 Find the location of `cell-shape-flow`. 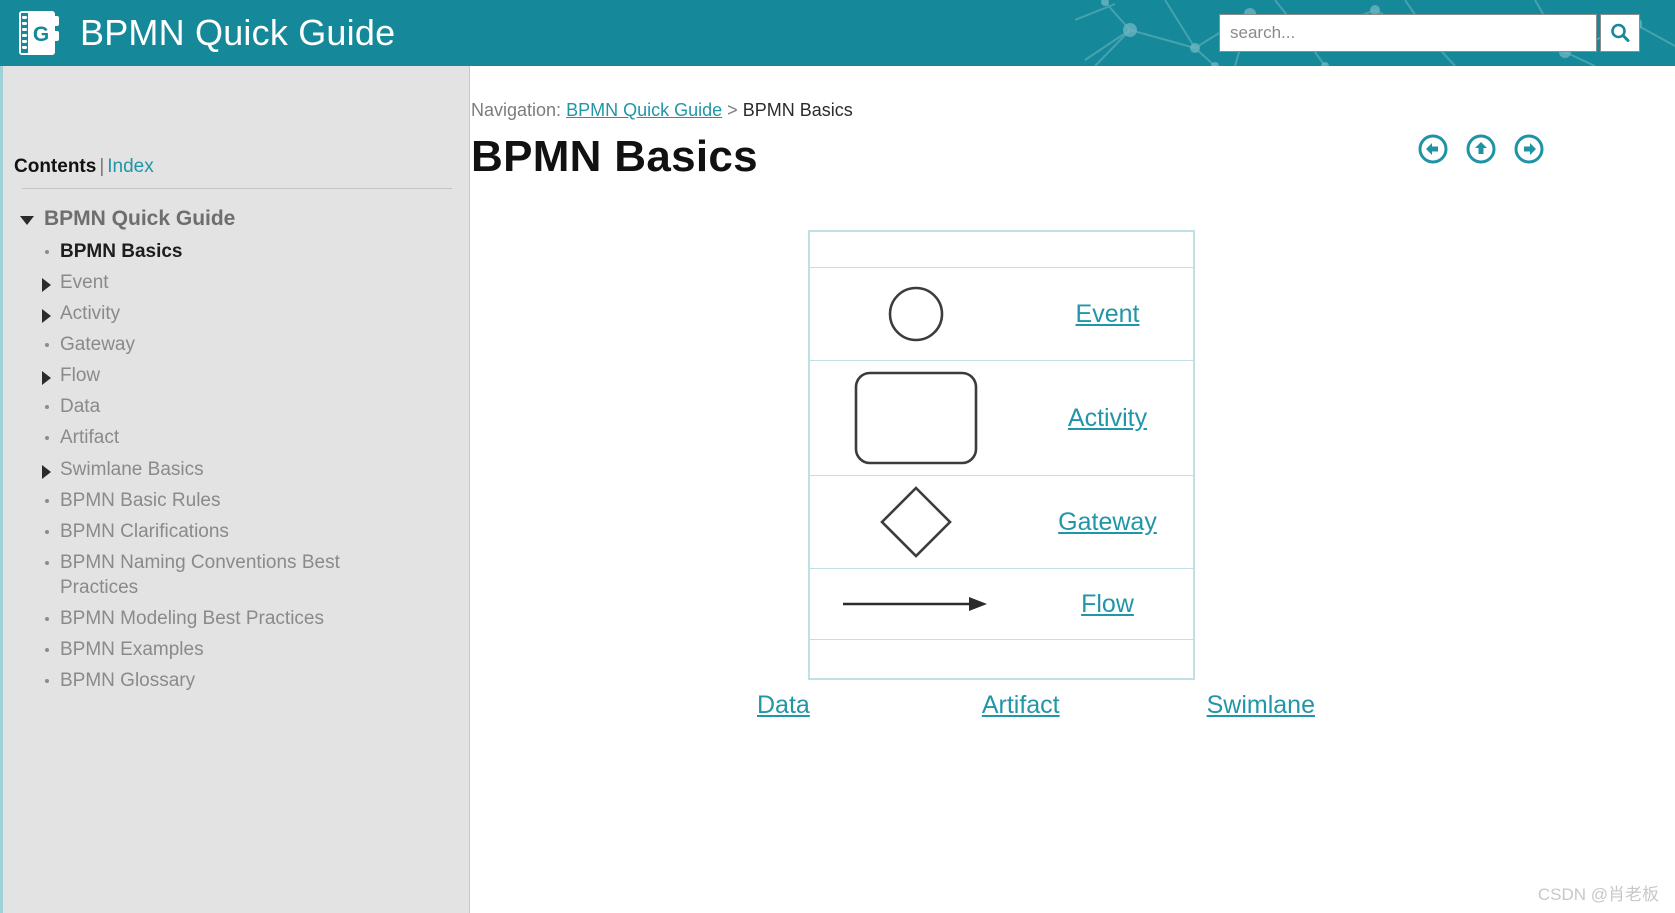

cell-shape-flow is located at coordinates (916, 604).